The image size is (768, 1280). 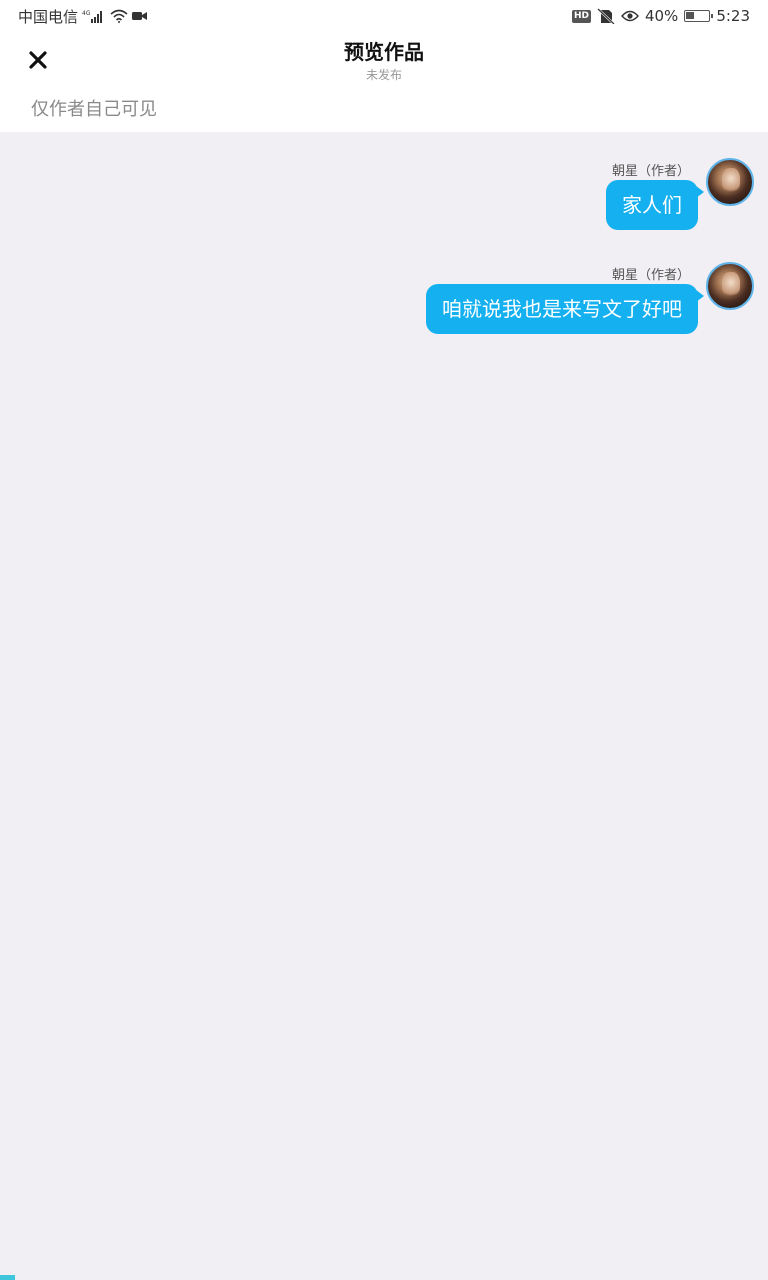 What do you see at coordinates (699, 16) in the screenshot?
I see `battery-icon` at bounding box center [699, 16].